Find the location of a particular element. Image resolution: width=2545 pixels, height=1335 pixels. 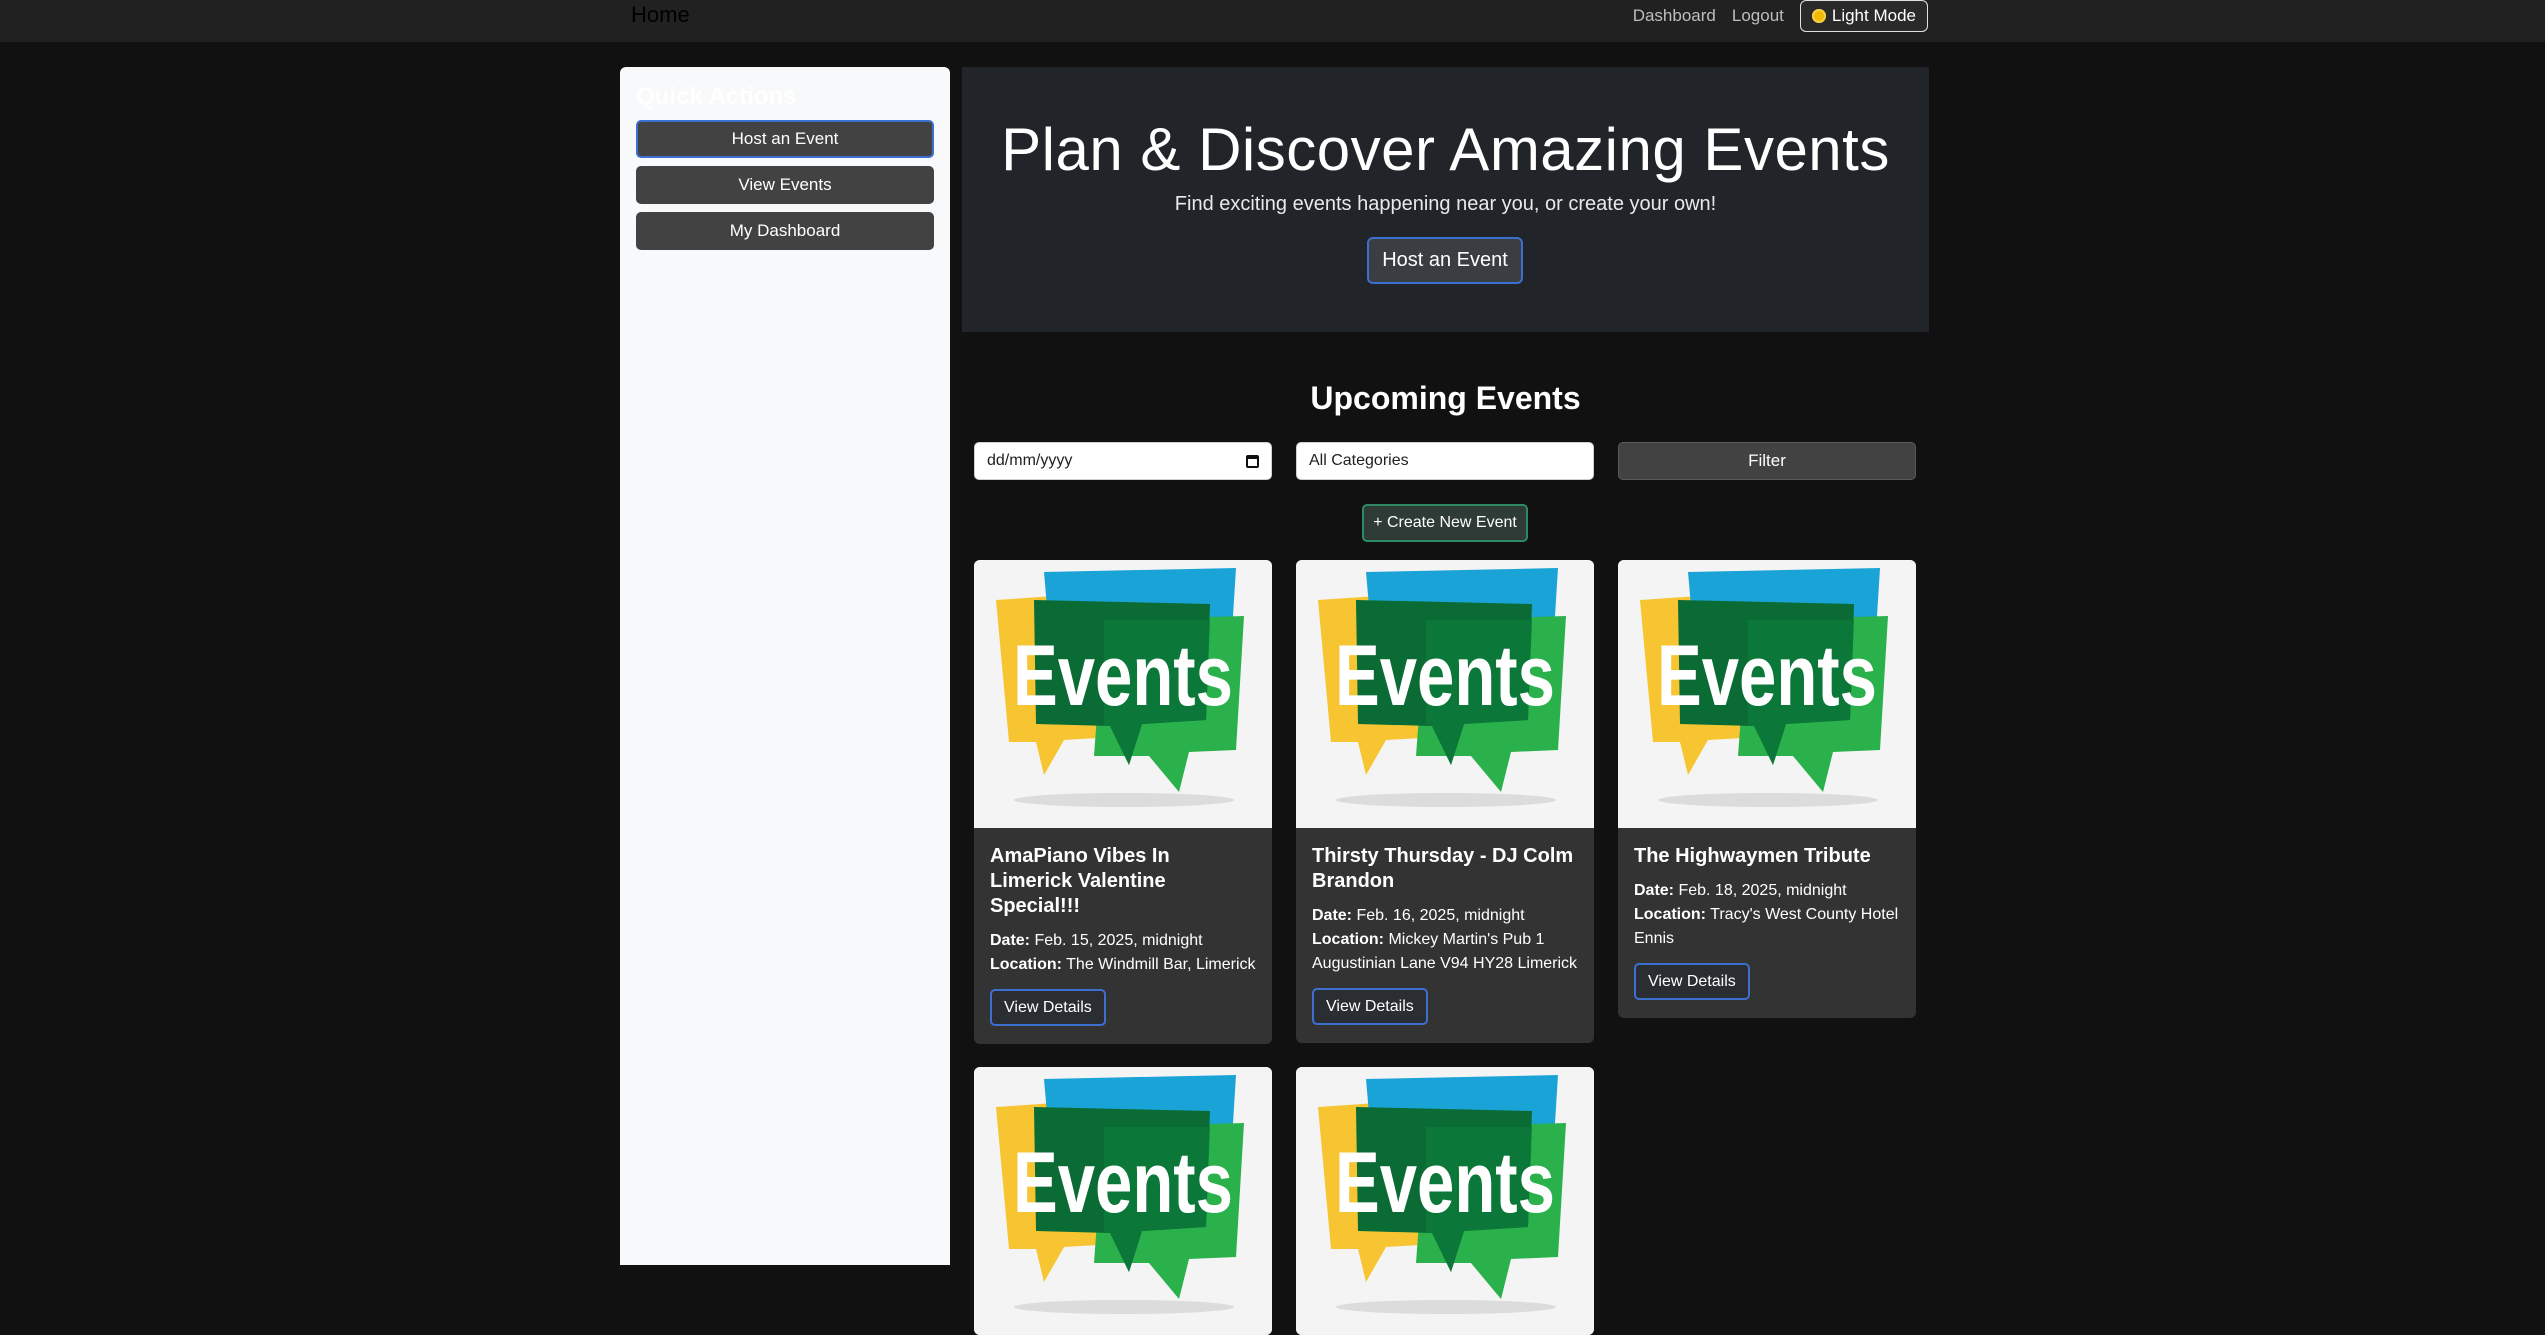

light-mode-label: Light Mode is located at coordinates (1873, 15).